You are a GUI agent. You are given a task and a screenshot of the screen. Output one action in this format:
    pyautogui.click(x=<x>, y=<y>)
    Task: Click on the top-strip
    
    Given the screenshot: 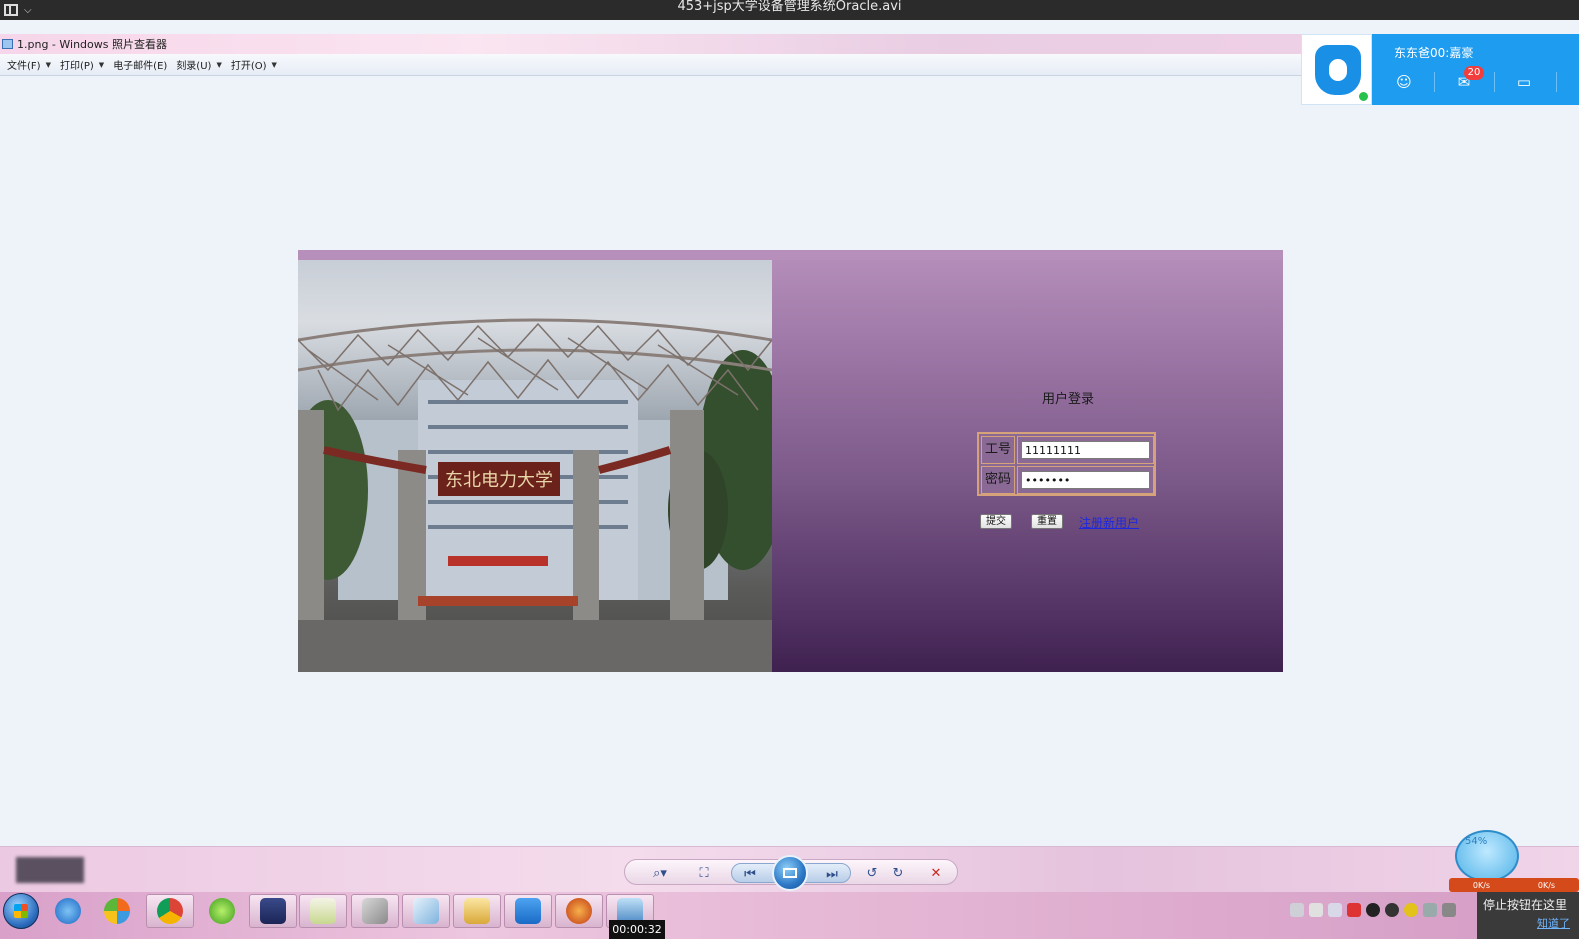 What is the action you would take?
    pyautogui.click(x=790, y=255)
    